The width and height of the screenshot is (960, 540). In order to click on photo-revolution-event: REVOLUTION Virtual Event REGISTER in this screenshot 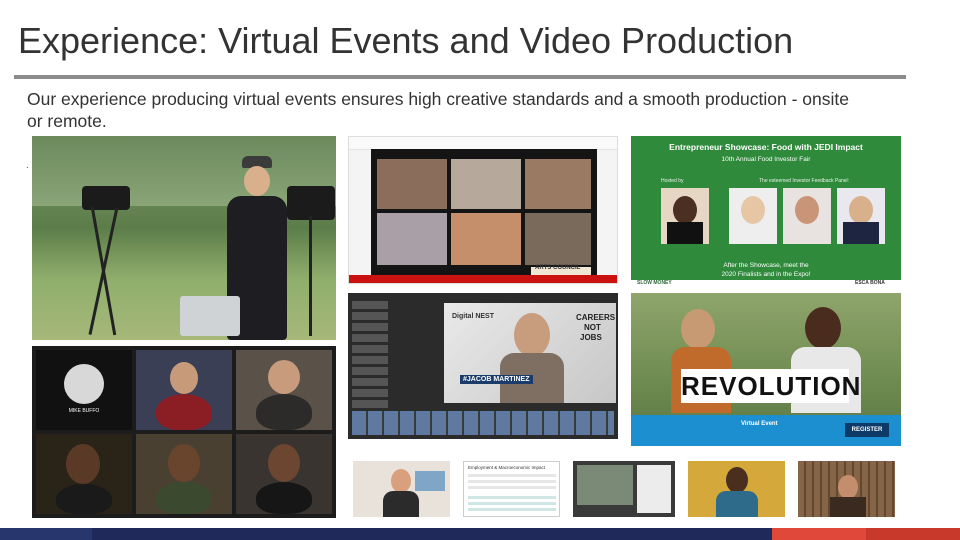, I will do `click(766, 369)`.